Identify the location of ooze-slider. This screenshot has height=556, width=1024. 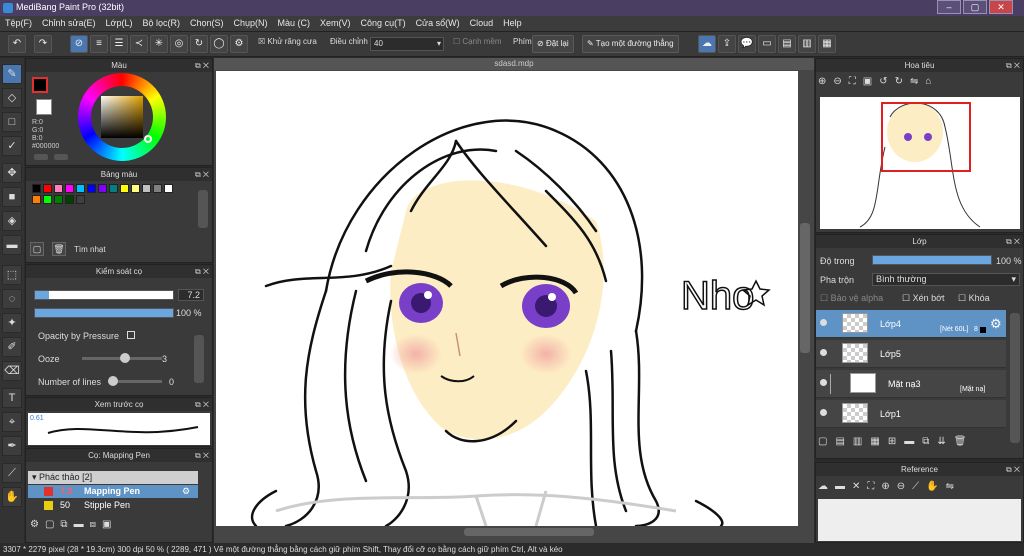
(122, 358).